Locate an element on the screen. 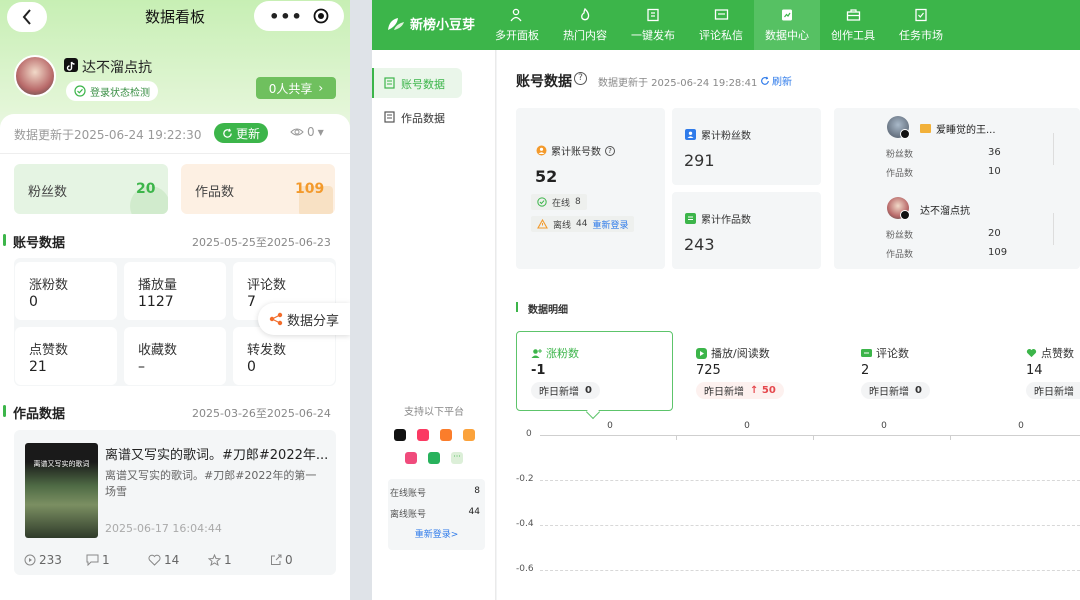 The image size is (1080, 600). stat-shares: 转发数 0 is located at coordinates (284, 356).